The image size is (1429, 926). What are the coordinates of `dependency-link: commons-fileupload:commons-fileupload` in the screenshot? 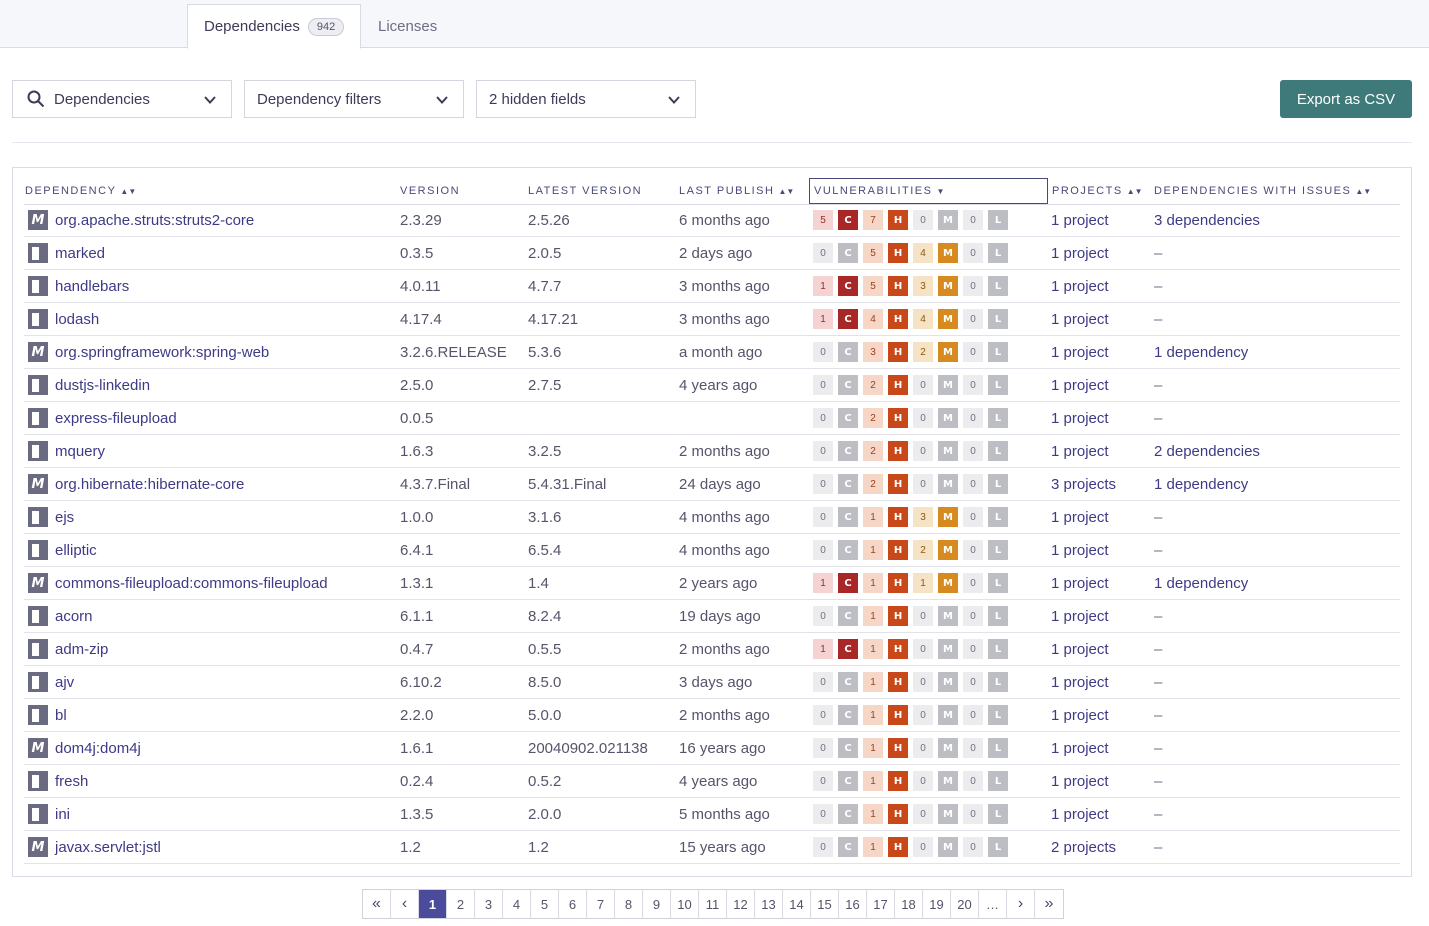 It's located at (191, 583).